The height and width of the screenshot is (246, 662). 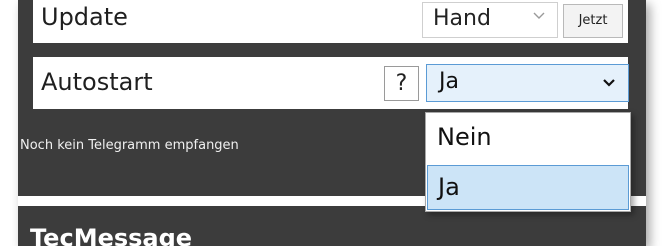 I want to click on autostart-select-value: Ja, so click(x=449, y=81).